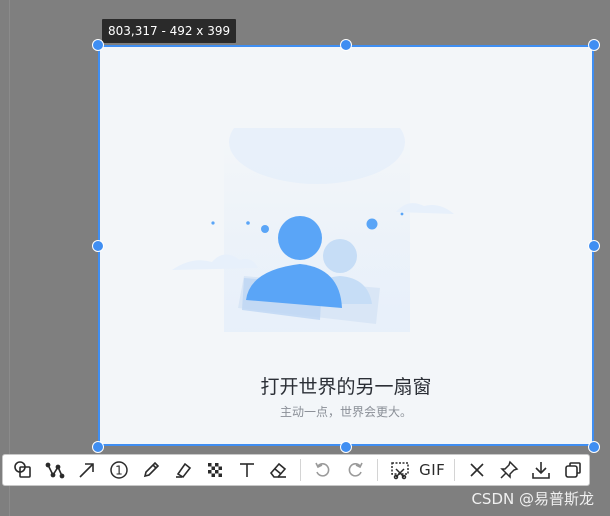  I want to click on copy-button, so click(573, 470).